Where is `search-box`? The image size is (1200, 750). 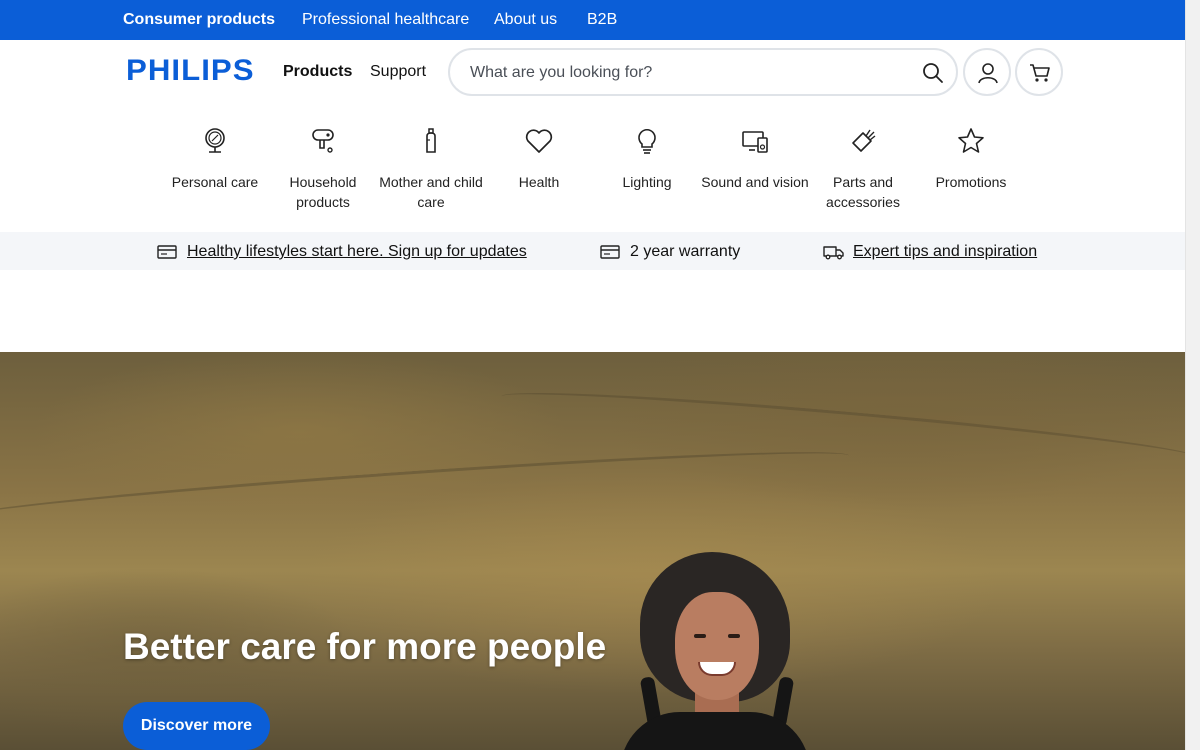 search-box is located at coordinates (703, 72).